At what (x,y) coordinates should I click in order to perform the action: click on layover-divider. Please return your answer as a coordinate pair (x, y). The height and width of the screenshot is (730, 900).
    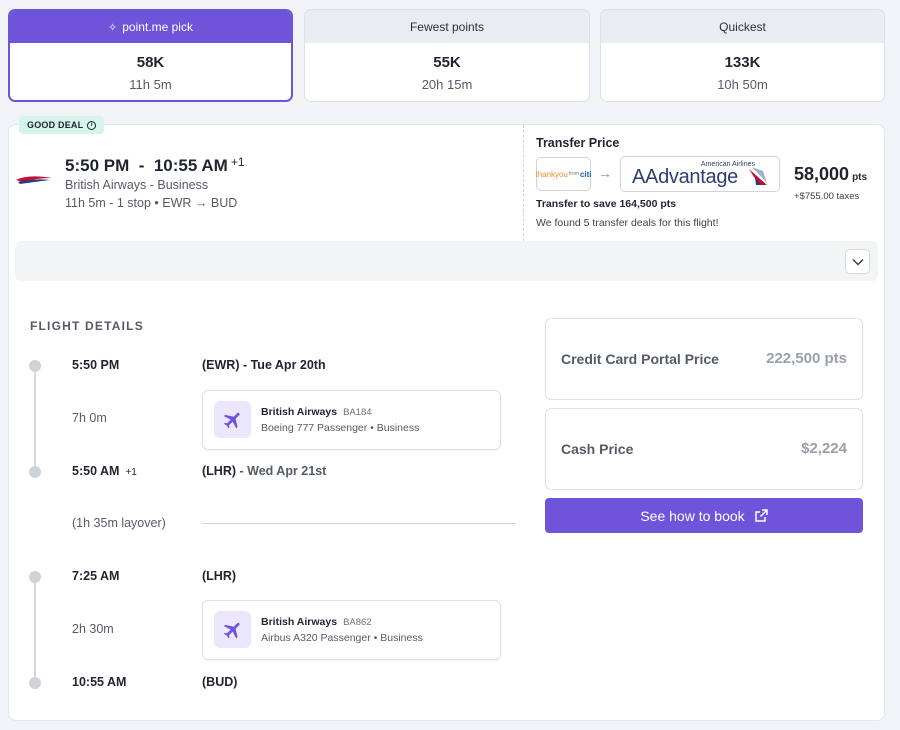
    Looking at the image, I should click on (359, 523).